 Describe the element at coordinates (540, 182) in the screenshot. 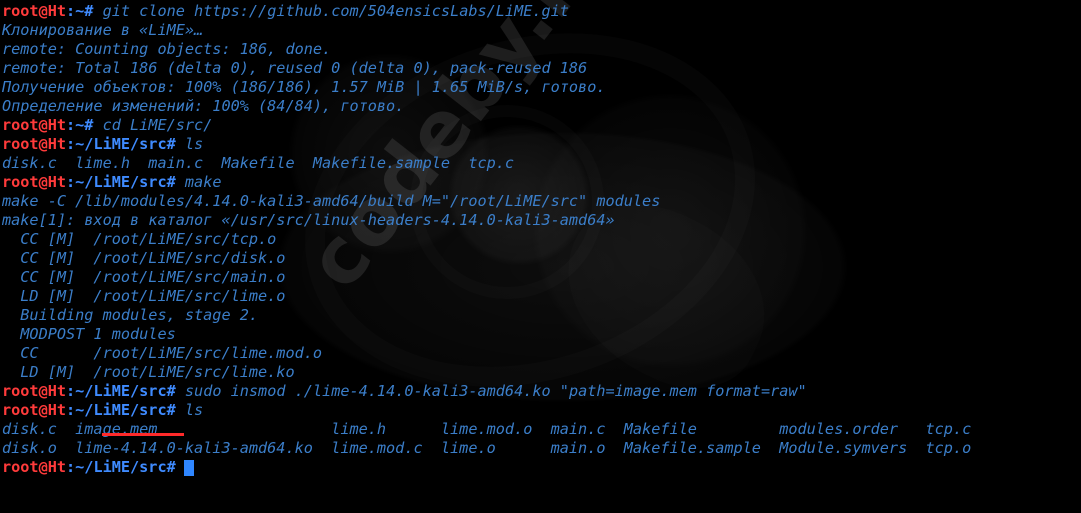

I see `terminal-line: root@Ht:~/LiME/src# make` at that location.